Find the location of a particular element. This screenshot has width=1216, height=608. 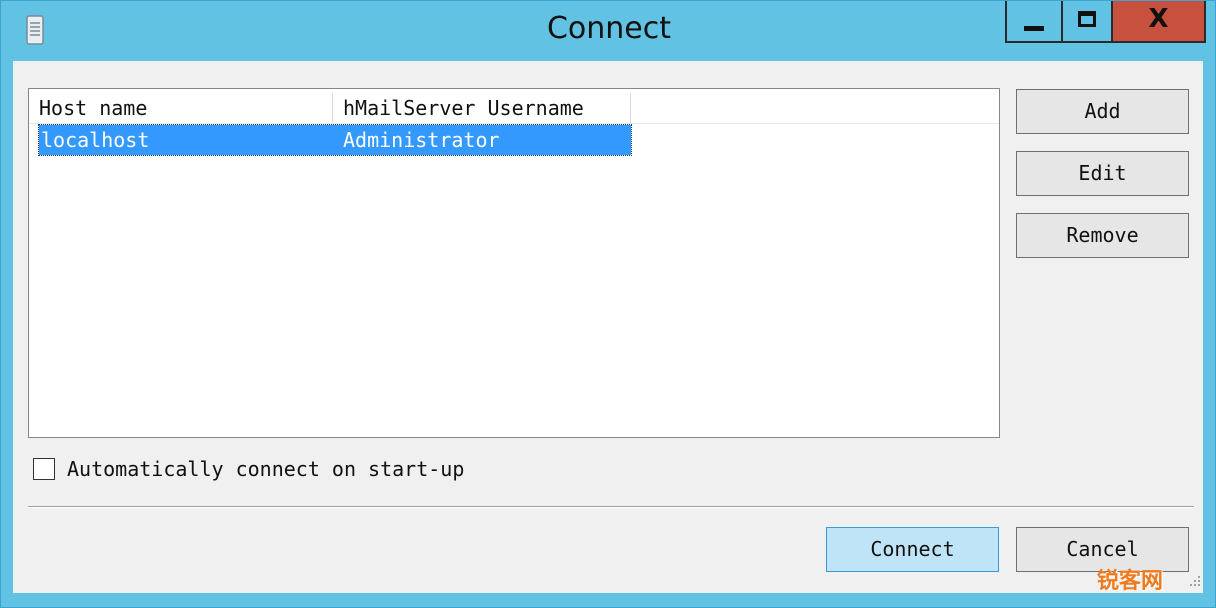

add-button: Add is located at coordinates (1102, 111).